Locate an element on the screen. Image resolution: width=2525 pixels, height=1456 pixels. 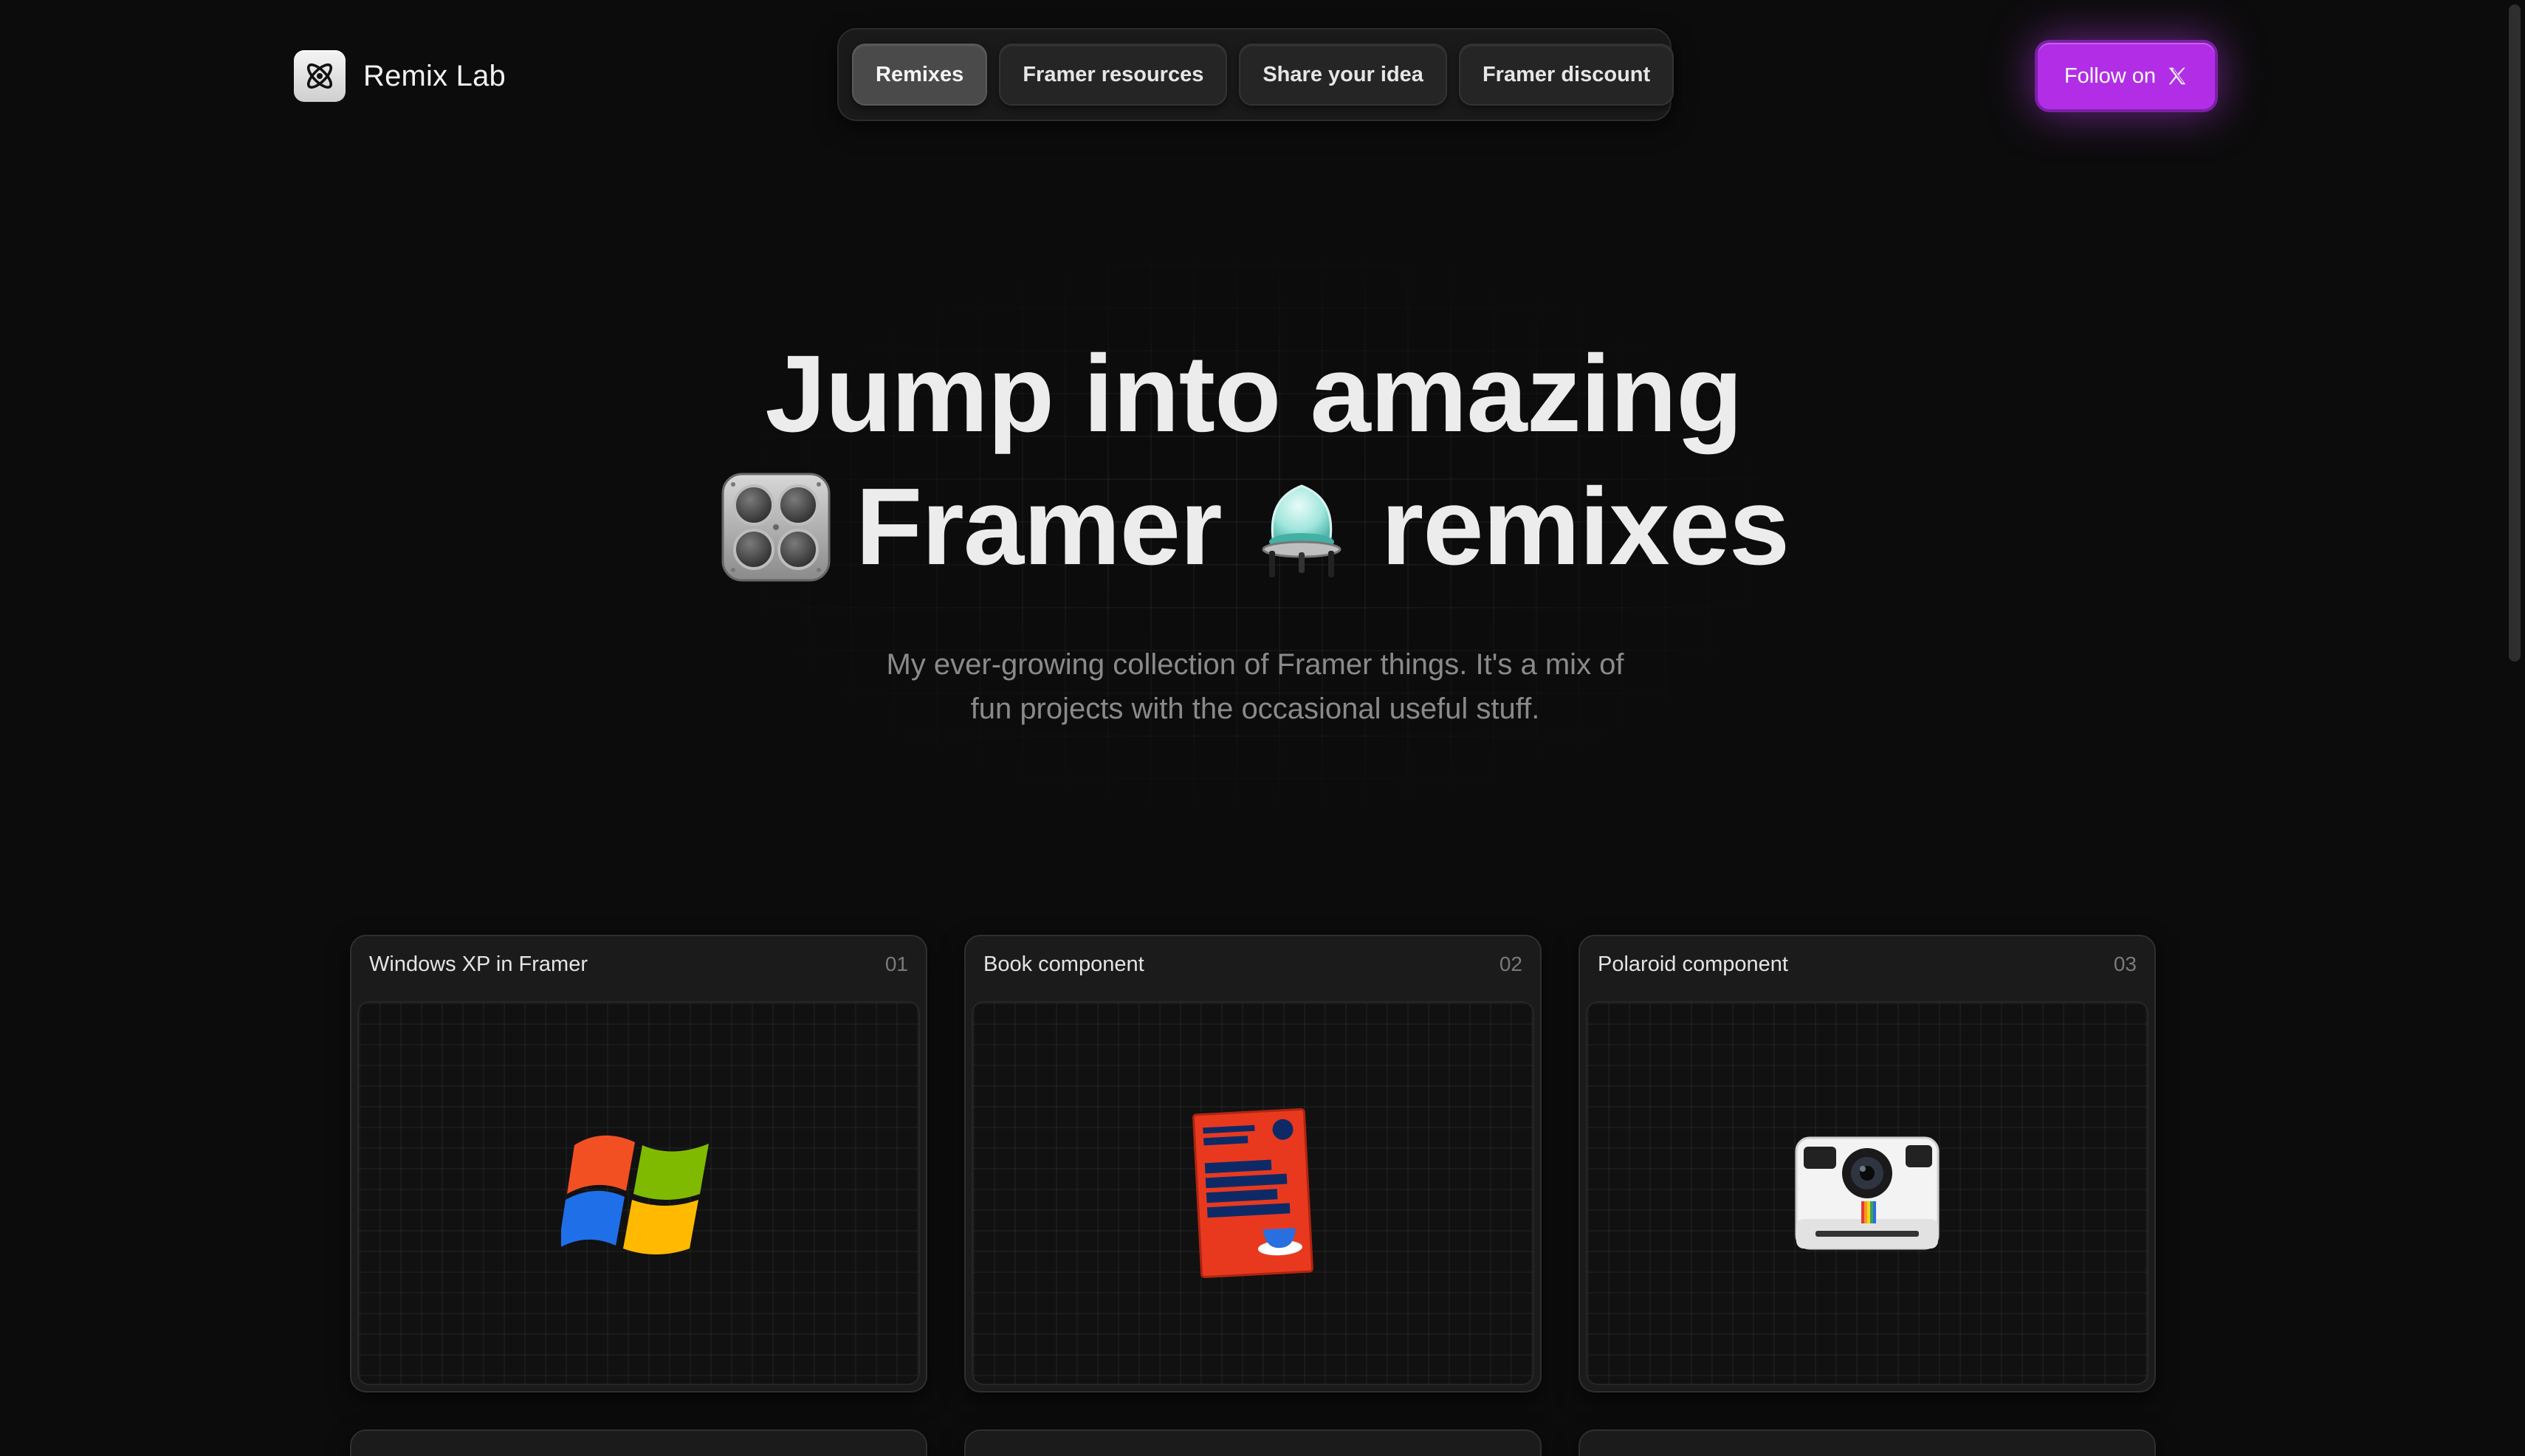
remix-card-book: Book component 02 is located at coordinates (1253, 1164).